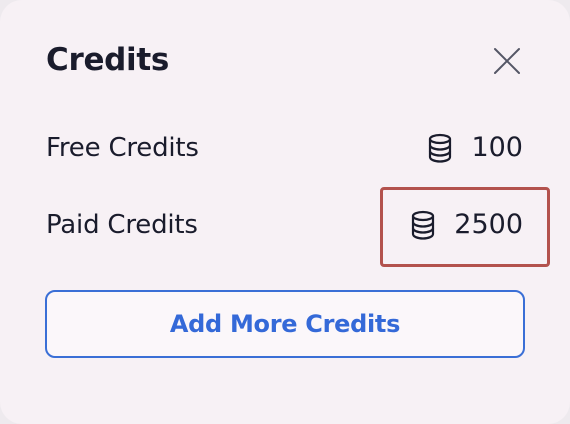  What do you see at coordinates (108, 60) in the screenshot?
I see `dialog-title: Credits` at bounding box center [108, 60].